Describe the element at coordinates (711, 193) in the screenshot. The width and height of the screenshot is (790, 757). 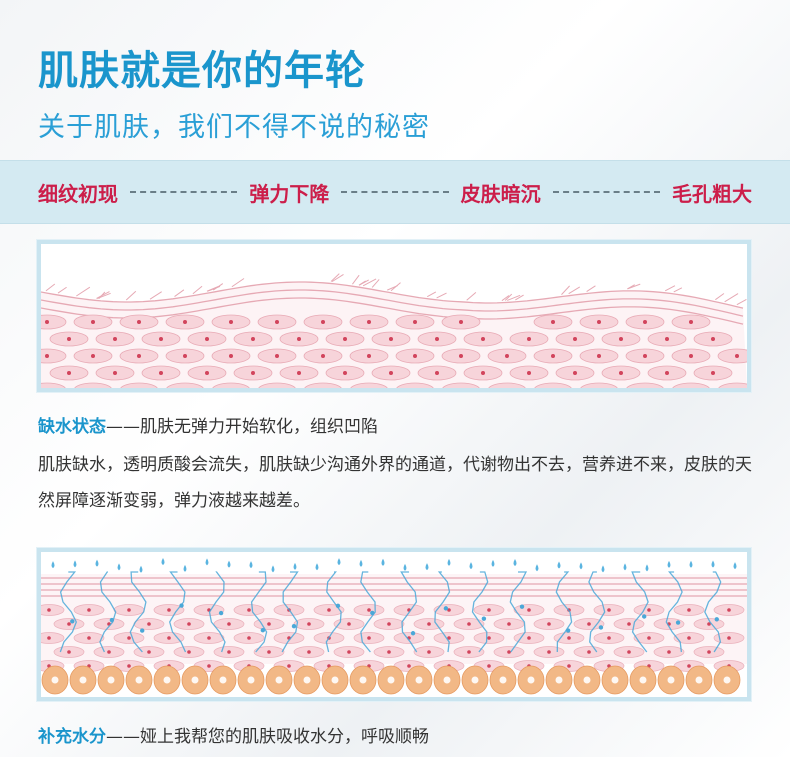
I see `stage-label: 毛孔粗大` at that location.